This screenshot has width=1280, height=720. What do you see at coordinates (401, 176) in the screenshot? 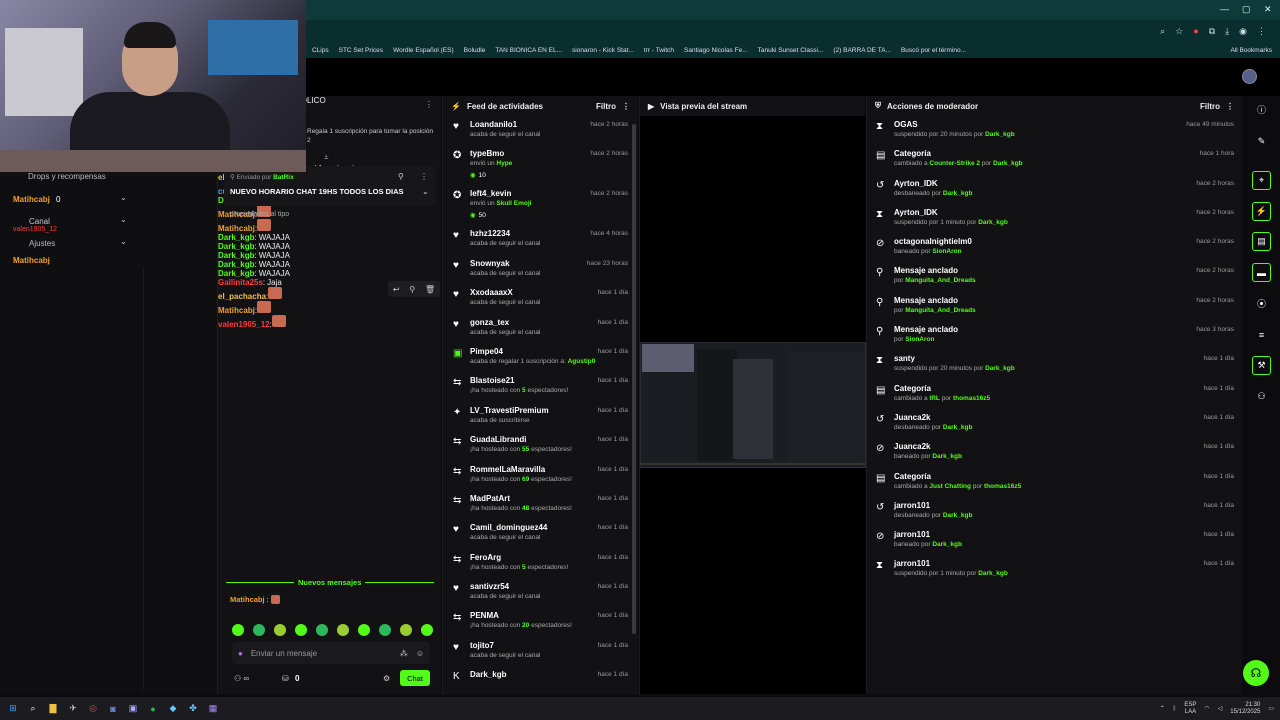
I see `unpin-icon: ⚲` at bounding box center [401, 176].